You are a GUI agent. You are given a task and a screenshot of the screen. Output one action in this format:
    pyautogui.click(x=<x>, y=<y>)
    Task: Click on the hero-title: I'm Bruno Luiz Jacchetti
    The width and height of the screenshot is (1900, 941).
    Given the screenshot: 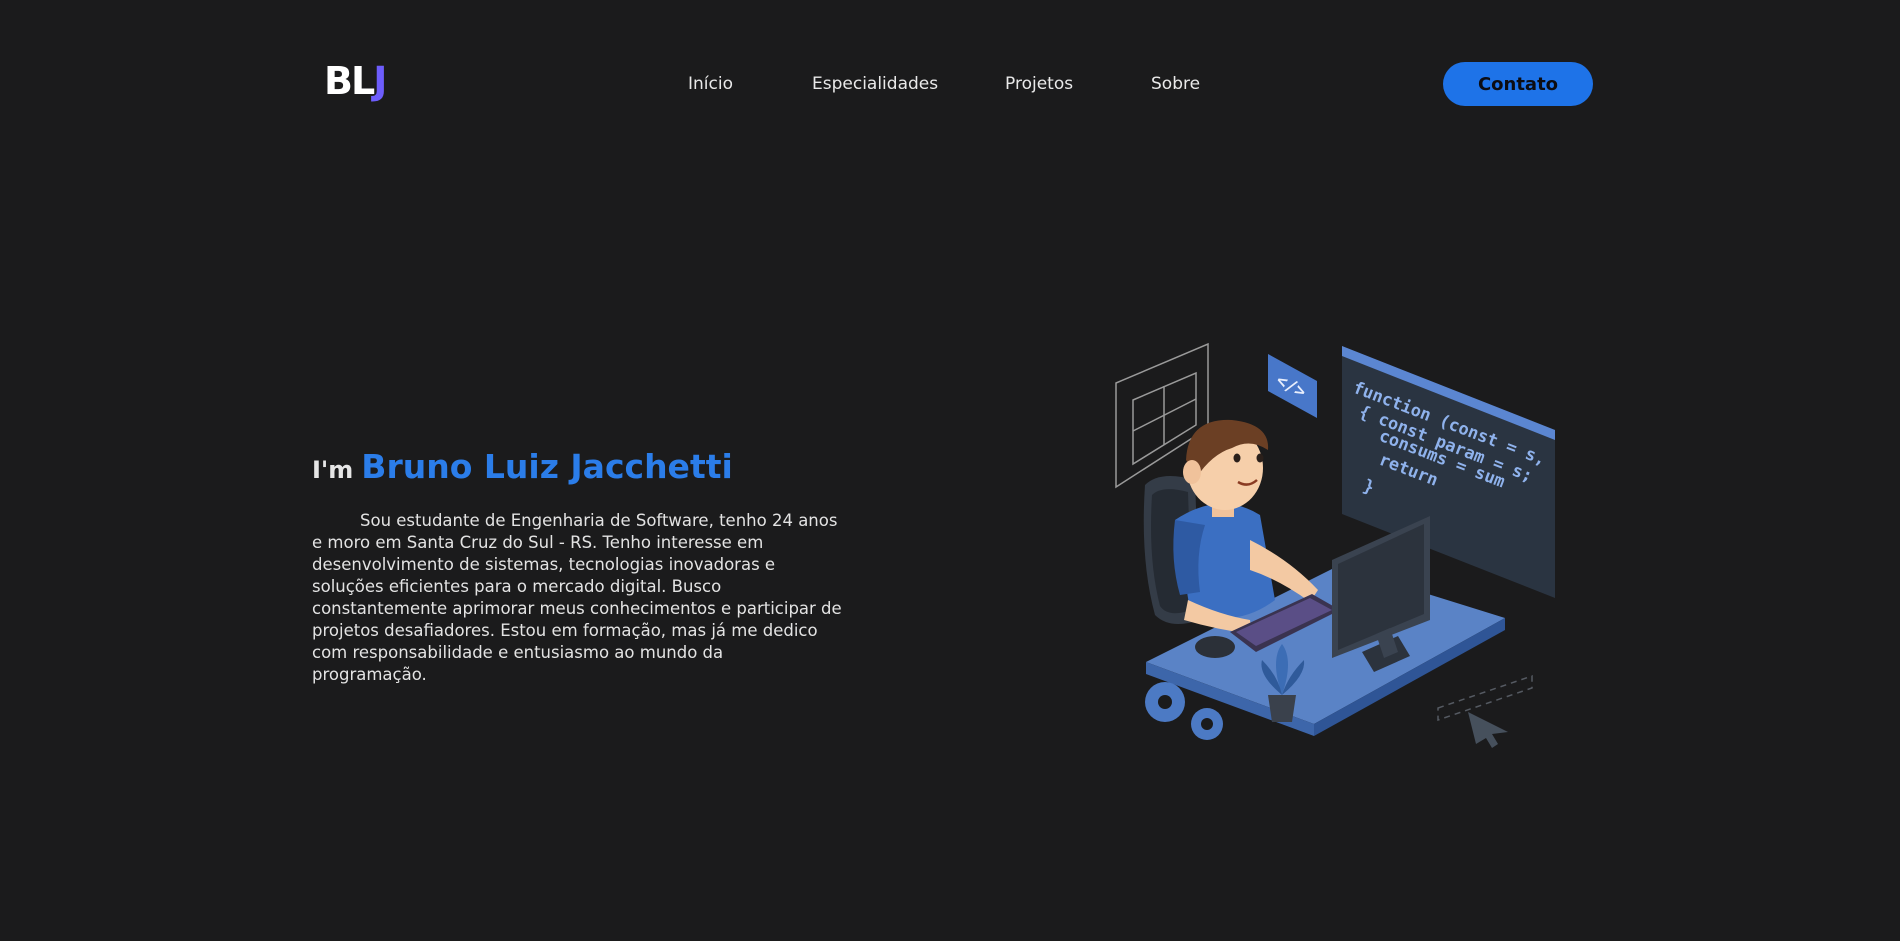 What is the action you would take?
    pyautogui.click(x=522, y=469)
    